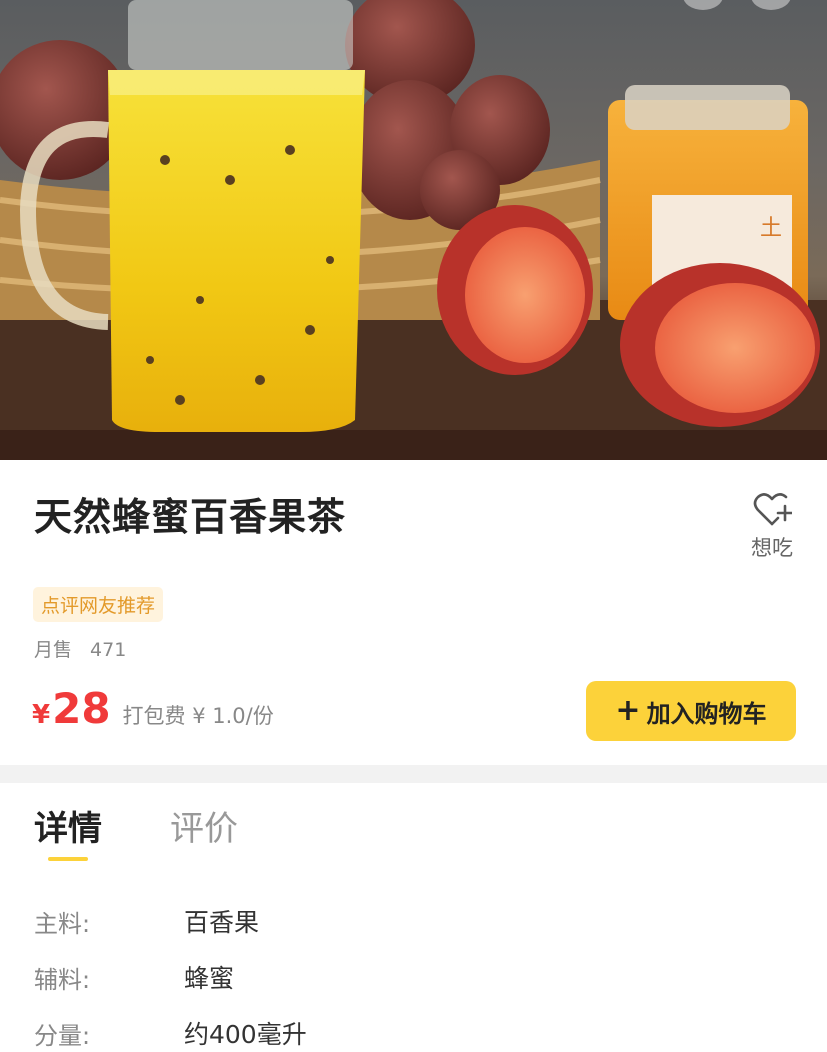  Describe the element at coordinates (68, 859) in the screenshot. I see `active-tab-indicator` at that location.